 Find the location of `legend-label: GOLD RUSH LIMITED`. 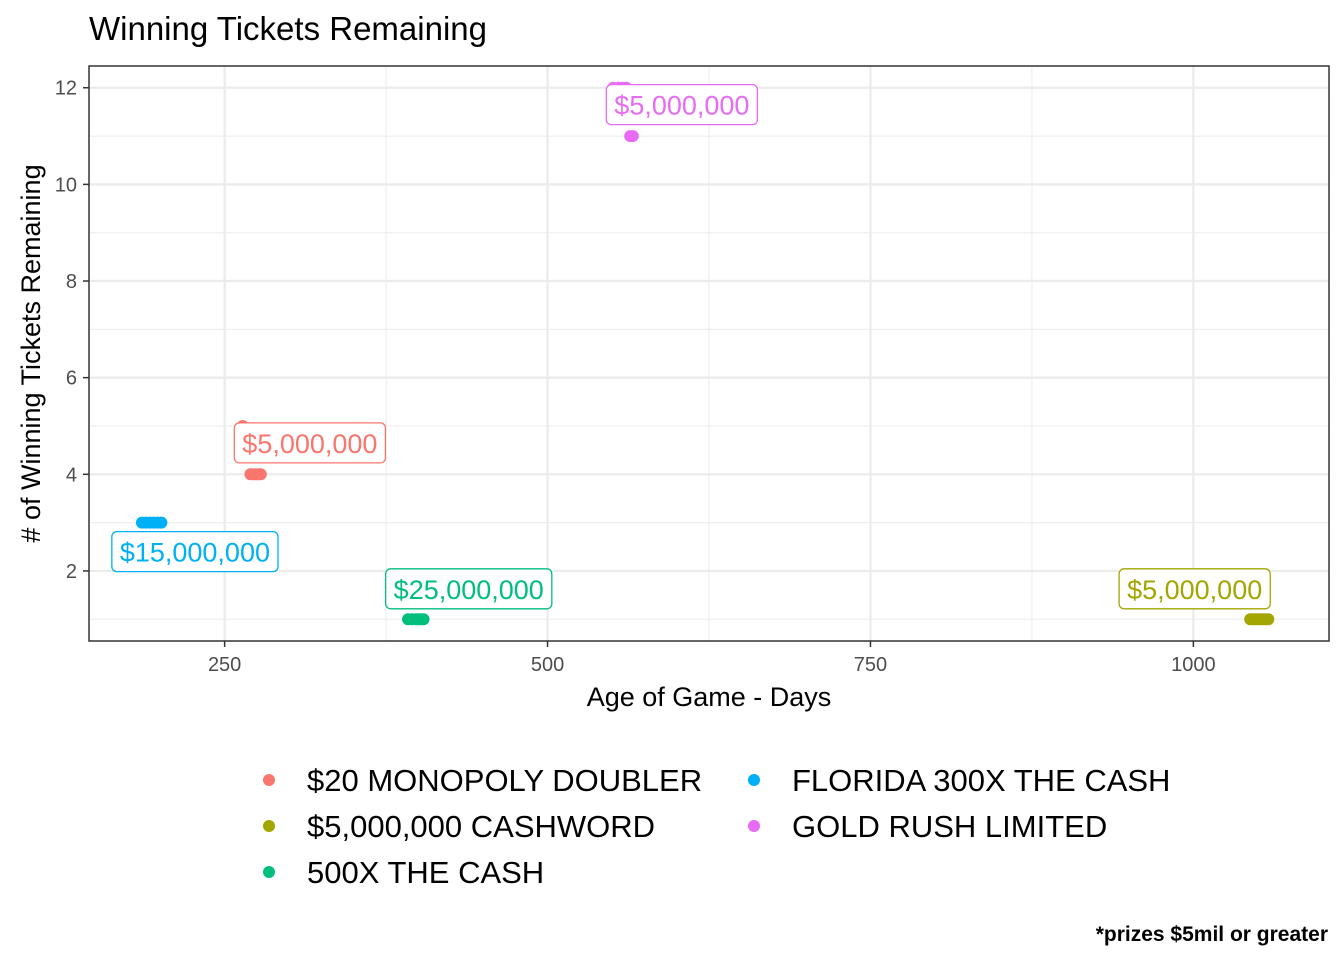

legend-label: GOLD RUSH LIMITED is located at coordinates (949, 826).